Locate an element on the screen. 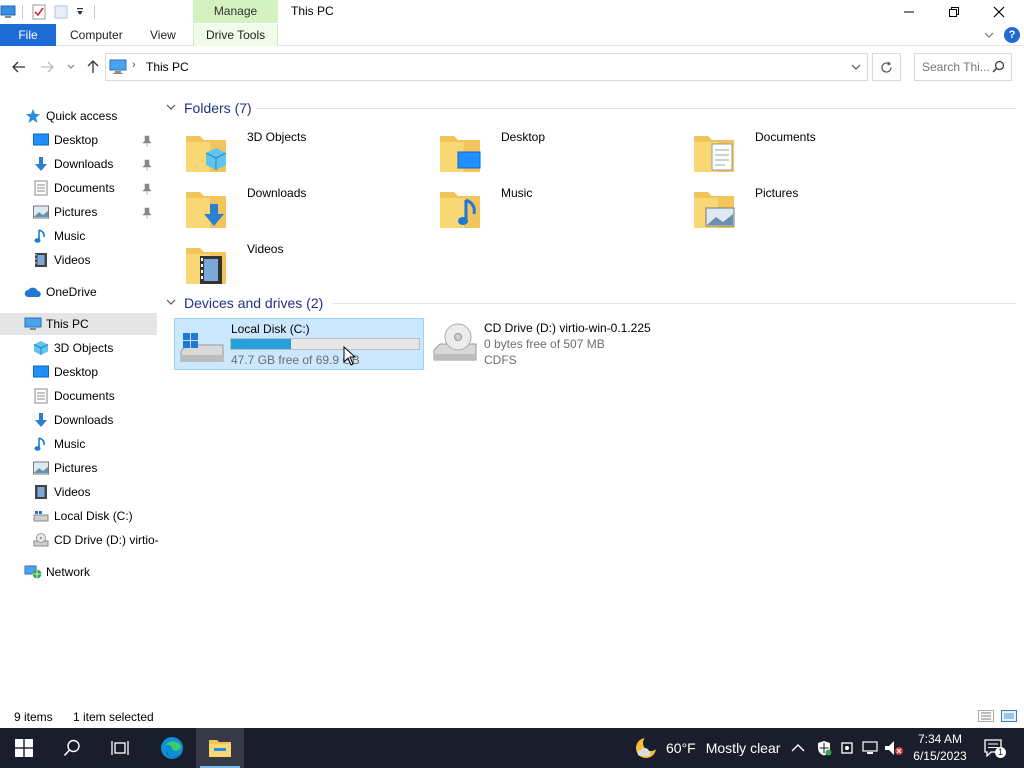  restore-button is located at coordinates (954, 12).